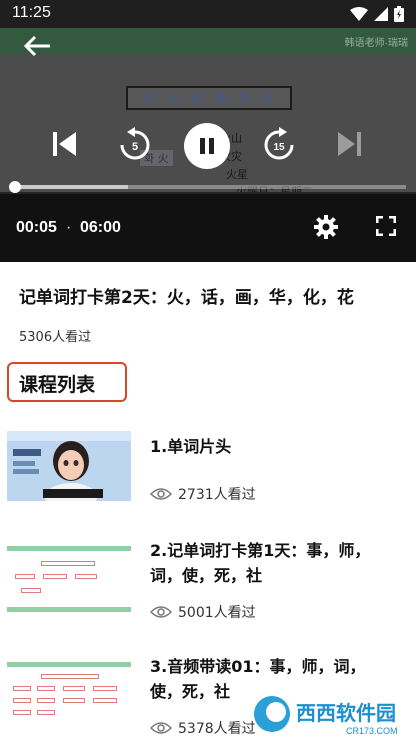  I want to click on next-button, so click(350, 144).